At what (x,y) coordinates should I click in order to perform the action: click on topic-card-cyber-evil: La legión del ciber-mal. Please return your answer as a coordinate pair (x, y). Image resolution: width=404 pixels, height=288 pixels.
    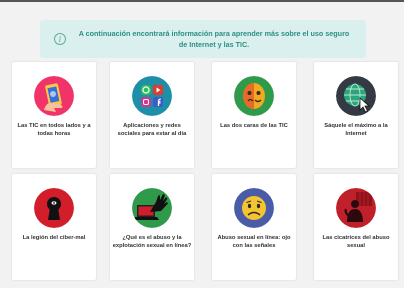
    Looking at the image, I should click on (54, 227).